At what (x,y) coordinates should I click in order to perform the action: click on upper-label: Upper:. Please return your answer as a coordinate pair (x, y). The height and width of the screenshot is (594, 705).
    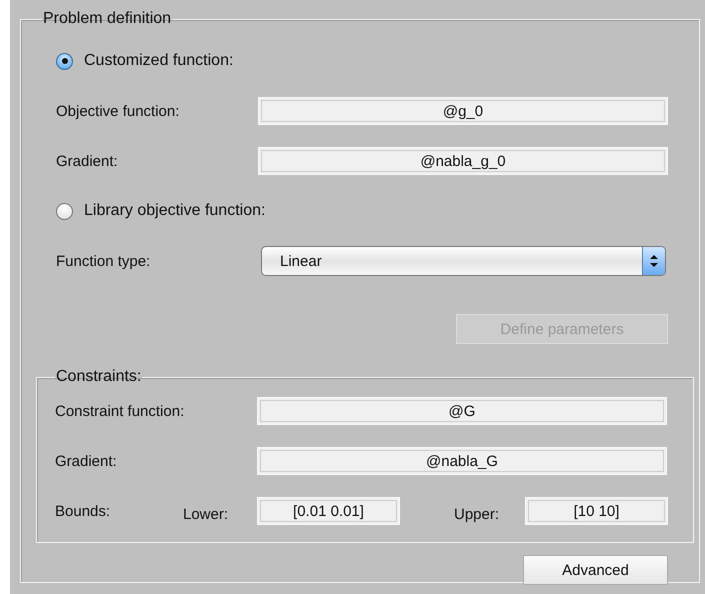
    Looking at the image, I should click on (477, 513).